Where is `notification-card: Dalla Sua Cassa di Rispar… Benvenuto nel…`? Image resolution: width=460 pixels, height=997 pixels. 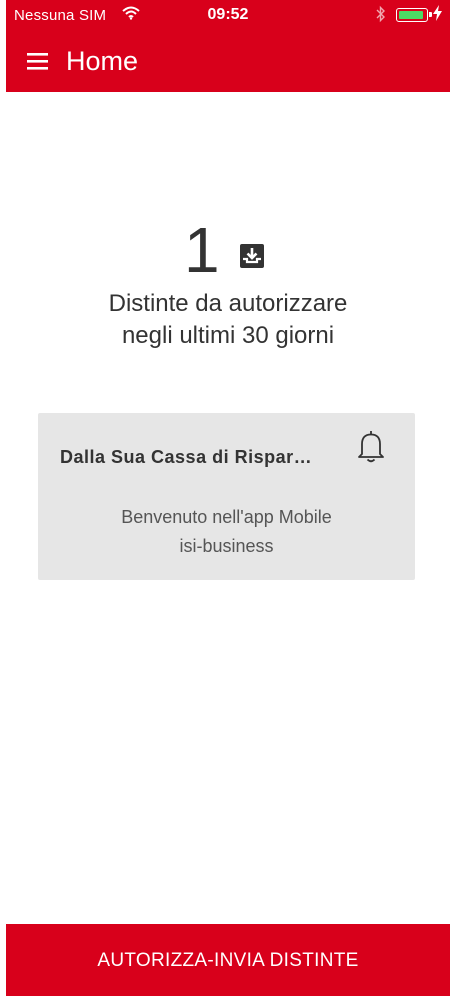 notification-card: Dalla Sua Cassa di Rispar… Benvenuto nel… is located at coordinates (226, 496).